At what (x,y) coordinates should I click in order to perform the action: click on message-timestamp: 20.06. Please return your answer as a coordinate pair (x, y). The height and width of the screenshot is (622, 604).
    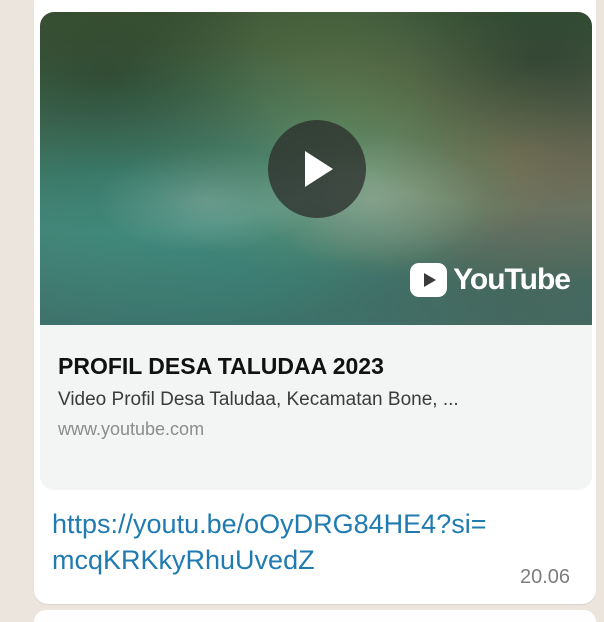
    Looking at the image, I should click on (545, 577).